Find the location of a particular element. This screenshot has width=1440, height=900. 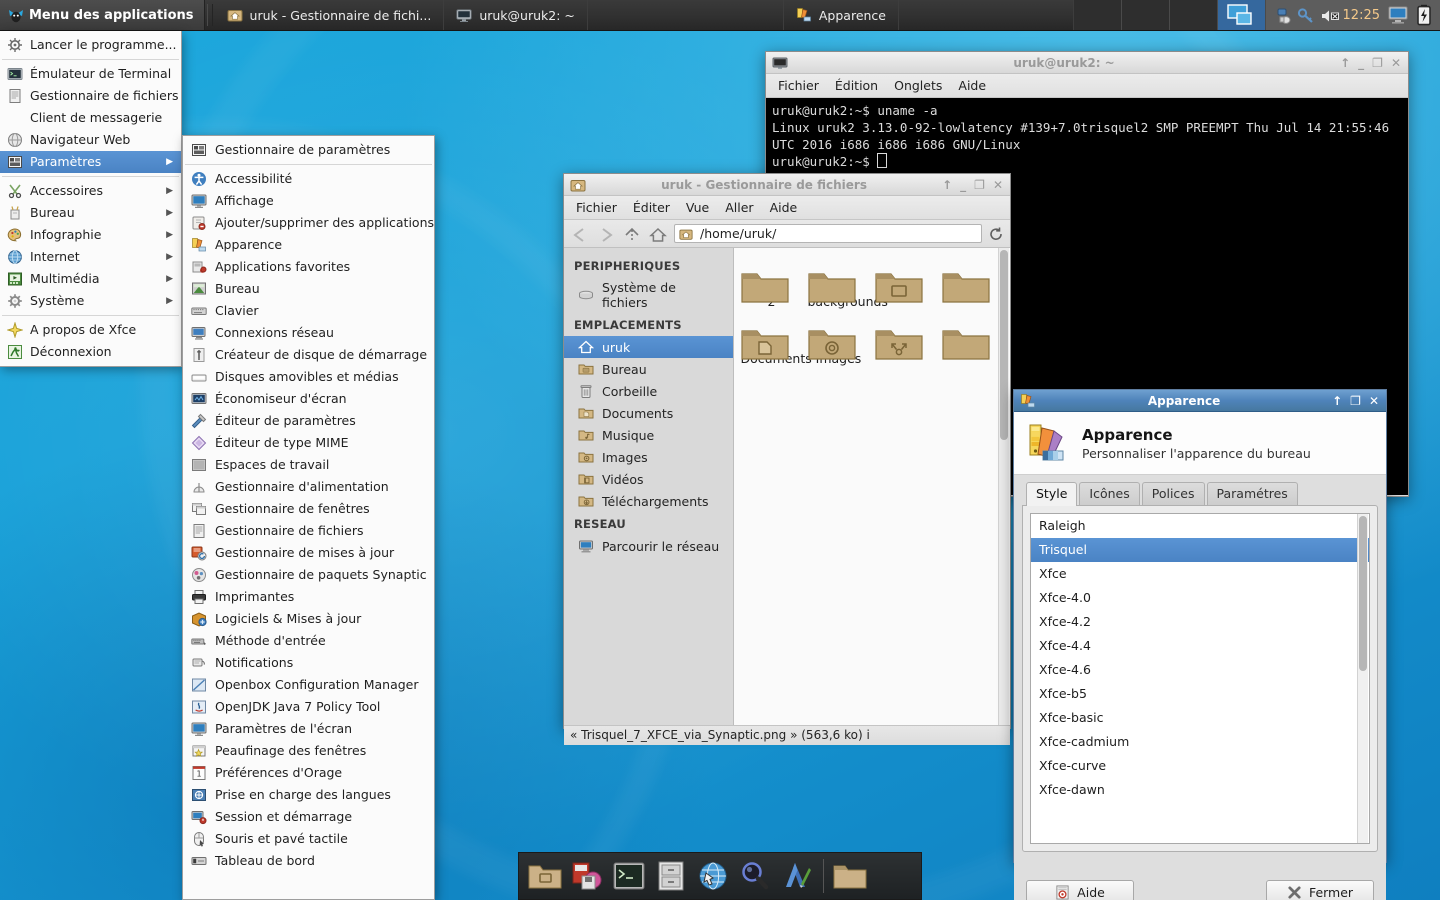

submenu-item-gestionnaire-de-mises-a-jour: Gestionnaire de mises à jour is located at coordinates (308, 553).